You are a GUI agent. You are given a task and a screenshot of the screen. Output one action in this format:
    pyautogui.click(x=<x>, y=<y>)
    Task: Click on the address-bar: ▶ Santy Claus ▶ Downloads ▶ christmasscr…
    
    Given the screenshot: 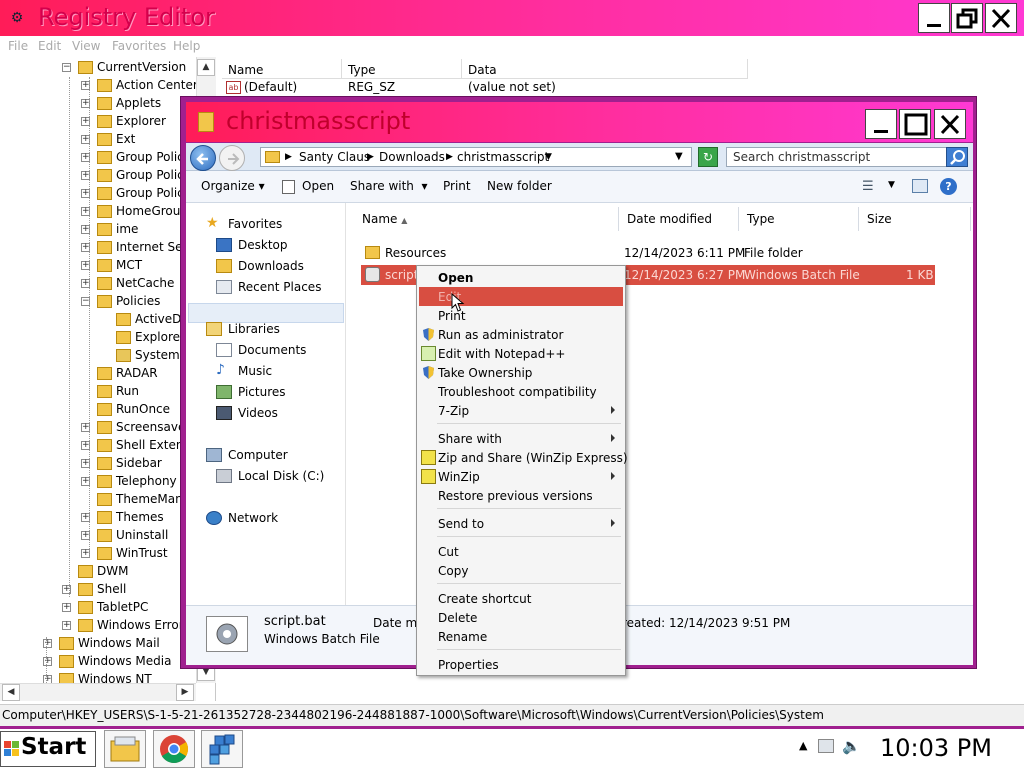 What is the action you would take?
    pyautogui.click(x=476, y=157)
    